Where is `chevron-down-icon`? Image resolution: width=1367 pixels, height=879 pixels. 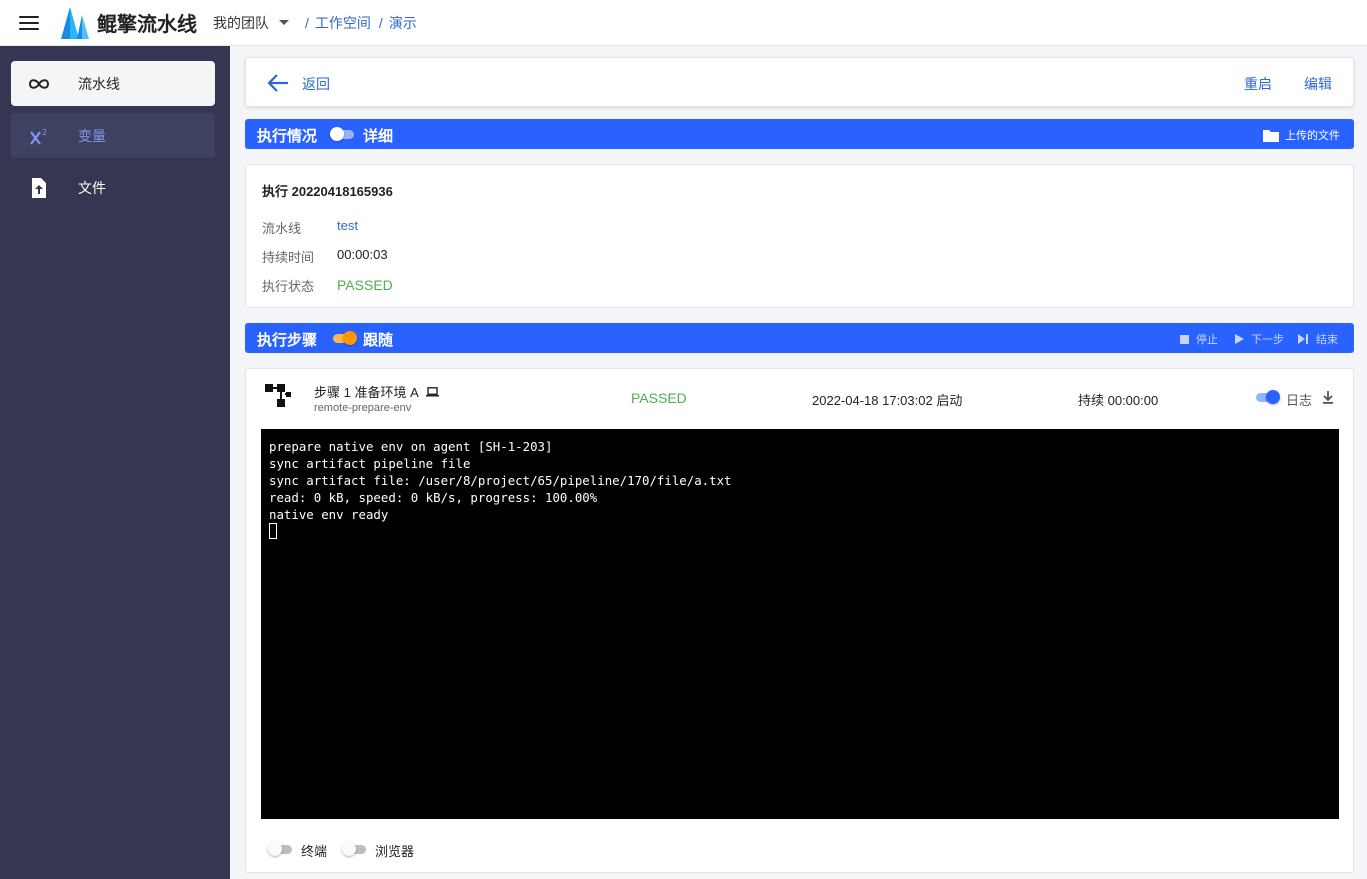
chevron-down-icon is located at coordinates (284, 22).